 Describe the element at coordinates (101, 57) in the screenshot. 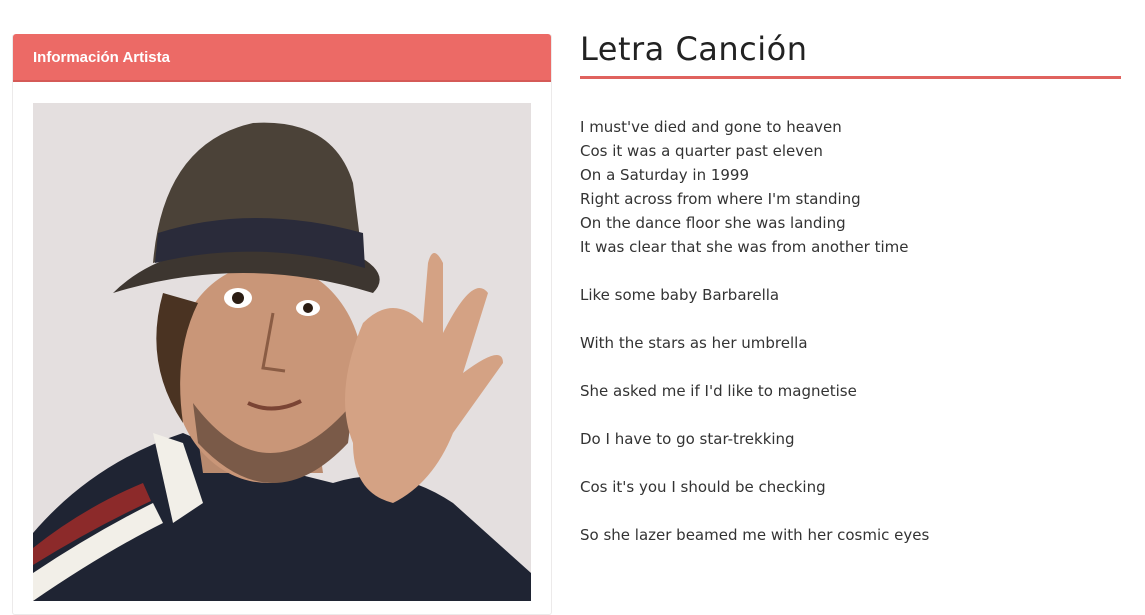

I see `artist-info-header-label: Información Artista` at that location.